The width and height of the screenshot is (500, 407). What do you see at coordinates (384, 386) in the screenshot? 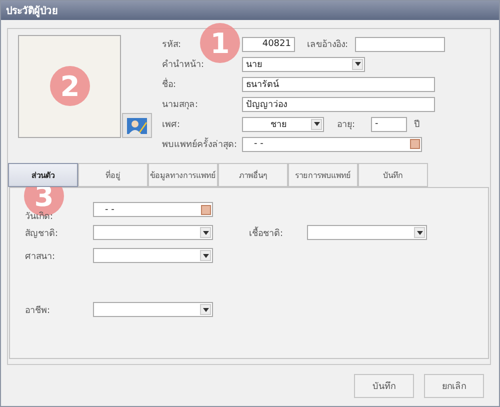
I see `dialog-button: บันทึก` at bounding box center [384, 386].